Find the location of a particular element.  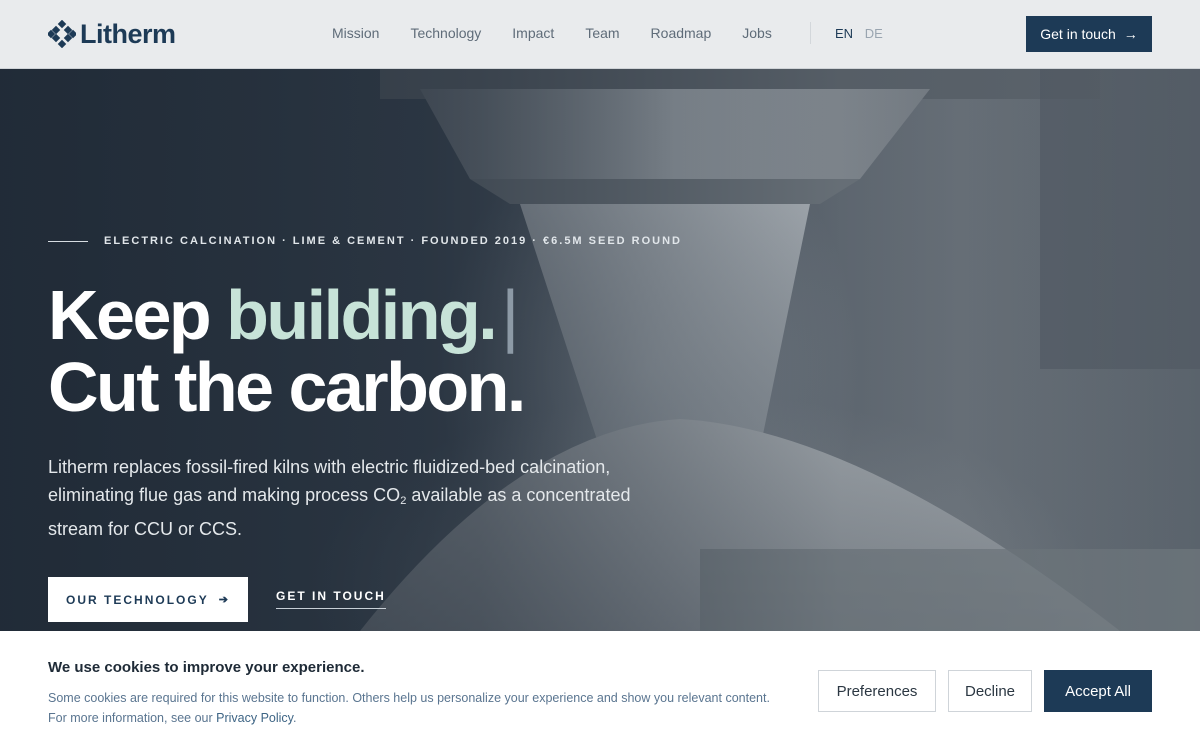

headline-cursor: | is located at coordinates (510, 315).